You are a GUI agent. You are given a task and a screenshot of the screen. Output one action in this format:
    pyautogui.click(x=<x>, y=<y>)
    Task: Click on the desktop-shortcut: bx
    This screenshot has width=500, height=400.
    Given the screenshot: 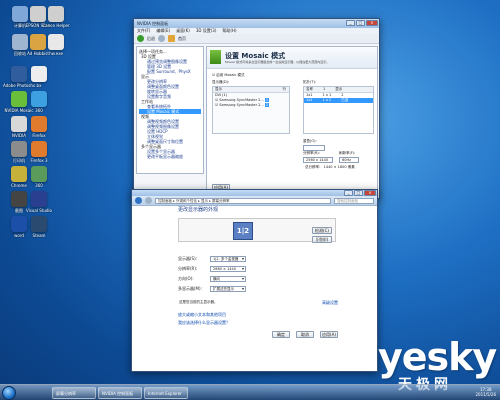 What is the action you would take?
    pyautogui.click(x=39, y=77)
    